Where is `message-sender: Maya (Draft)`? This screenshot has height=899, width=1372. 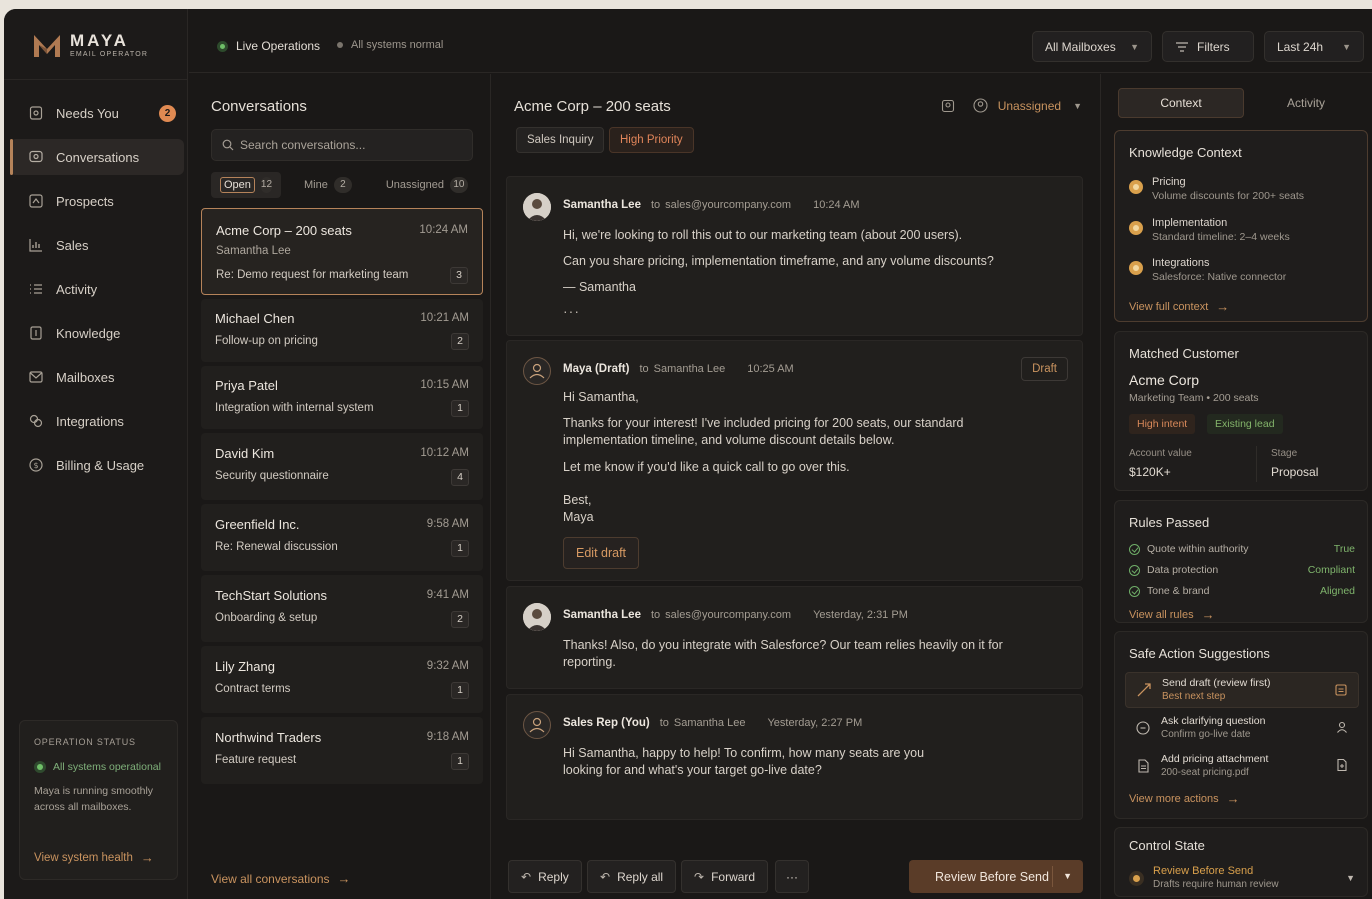
message-sender: Maya (Draft) is located at coordinates (596, 369).